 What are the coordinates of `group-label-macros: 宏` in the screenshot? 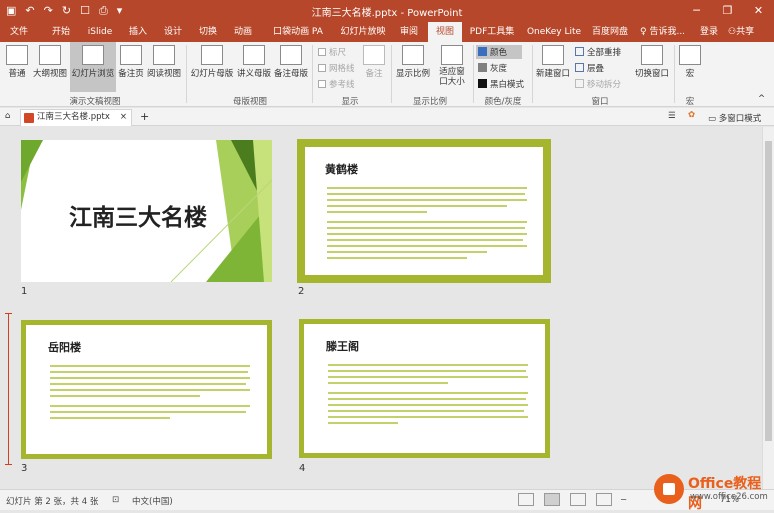 It's located at (690, 102).